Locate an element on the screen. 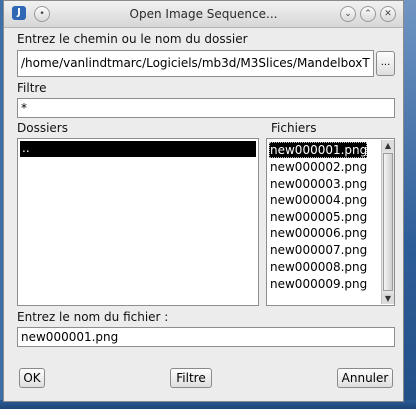 The image size is (416, 409). file-item: new000009.png is located at coordinates (318, 284).